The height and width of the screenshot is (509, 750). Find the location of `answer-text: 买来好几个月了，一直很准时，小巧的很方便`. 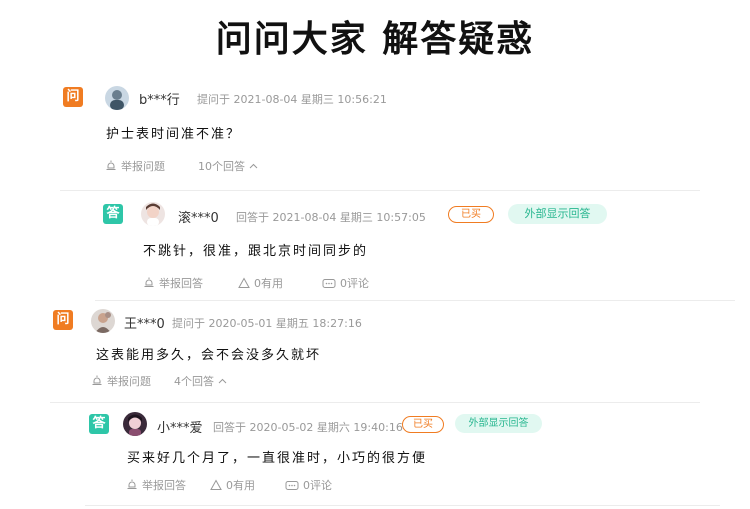

answer-text: 买来好几个月了，一直很准时，小巧的很方便 is located at coordinates (277, 458).